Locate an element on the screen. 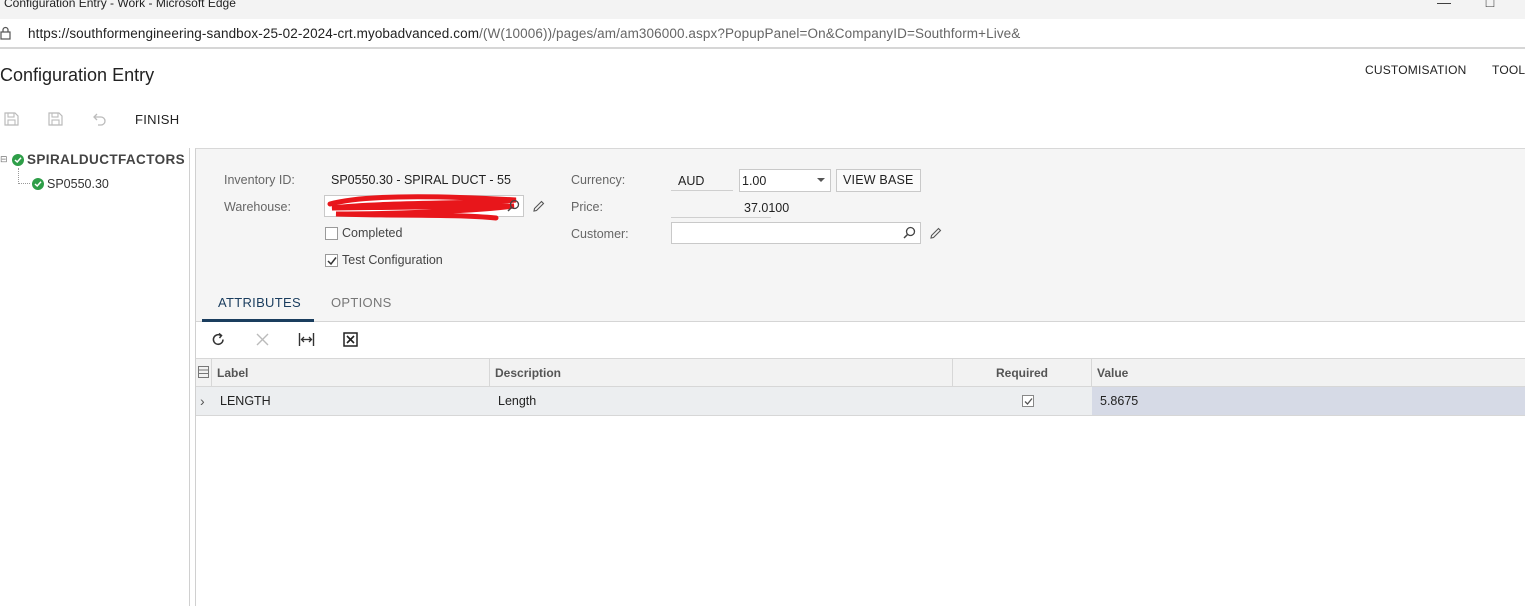 The width and height of the screenshot is (1525, 606). refresh-icon is located at coordinates (218, 339).